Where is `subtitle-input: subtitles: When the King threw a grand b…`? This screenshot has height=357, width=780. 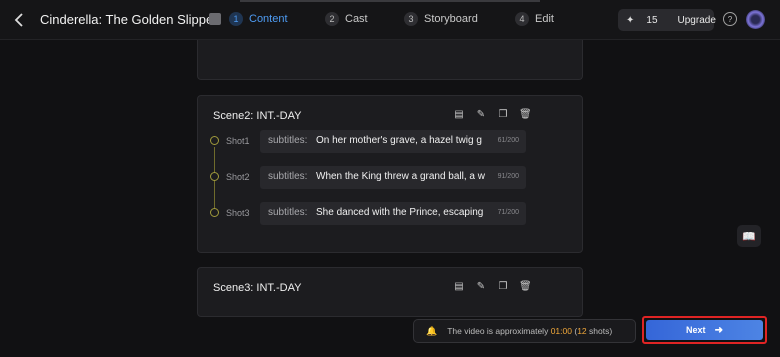
subtitle-input: subtitles: When the King threw a grand b… is located at coordinates (393, 177).